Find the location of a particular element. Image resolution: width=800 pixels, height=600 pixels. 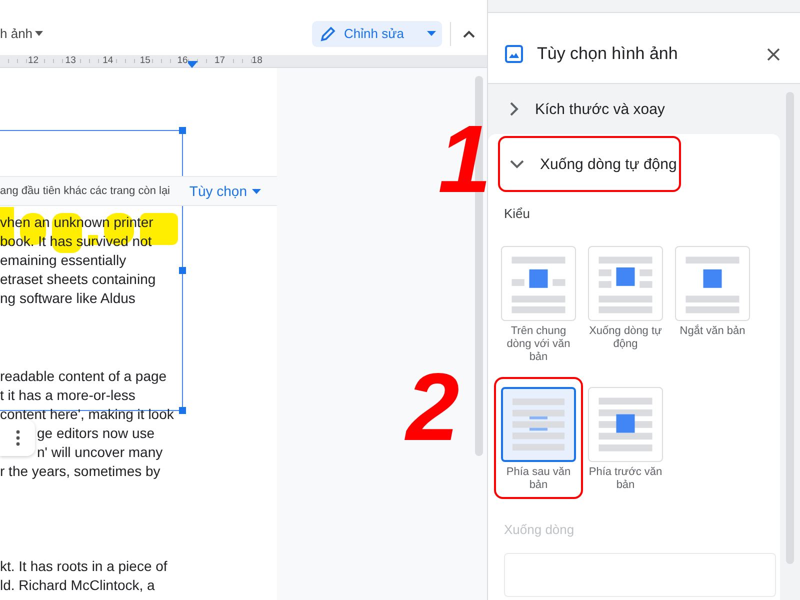

section-header: Xuống dòng tự động is located at coordinates (589, 164).